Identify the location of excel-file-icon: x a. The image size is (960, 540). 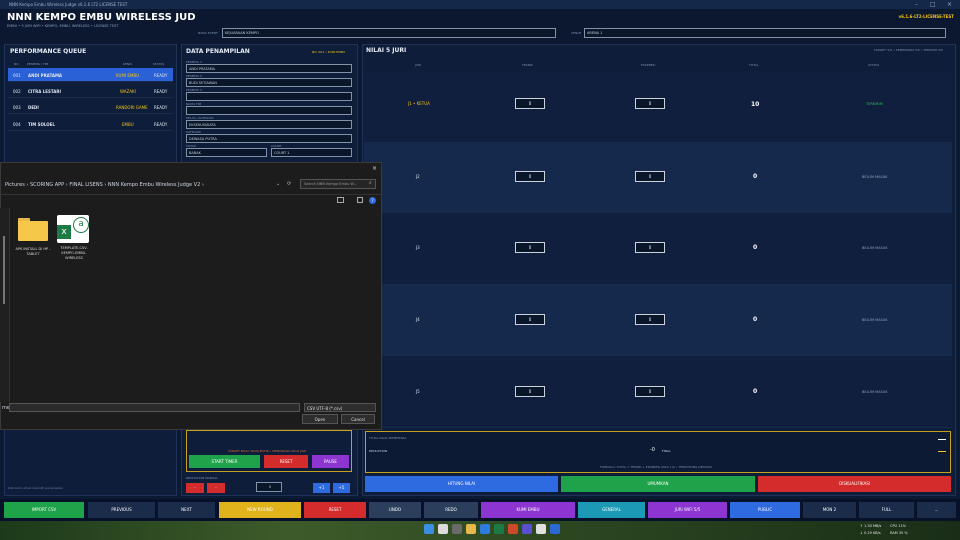
(73, 229).